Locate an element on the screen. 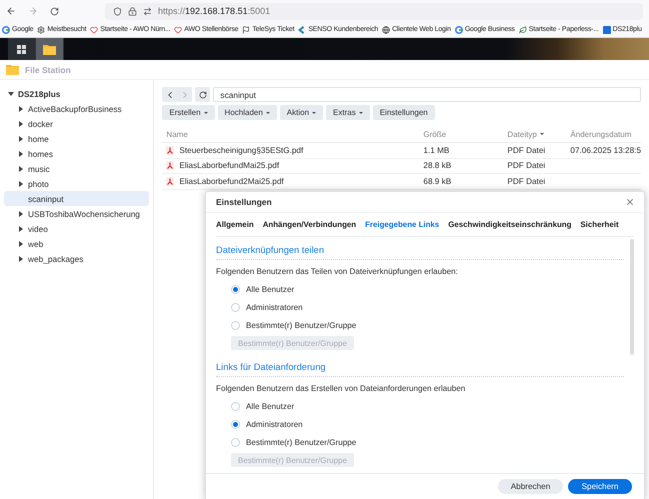 The height and width of the screenshot is (499, 649). tree-item: web is located at coordinates (36, 243).